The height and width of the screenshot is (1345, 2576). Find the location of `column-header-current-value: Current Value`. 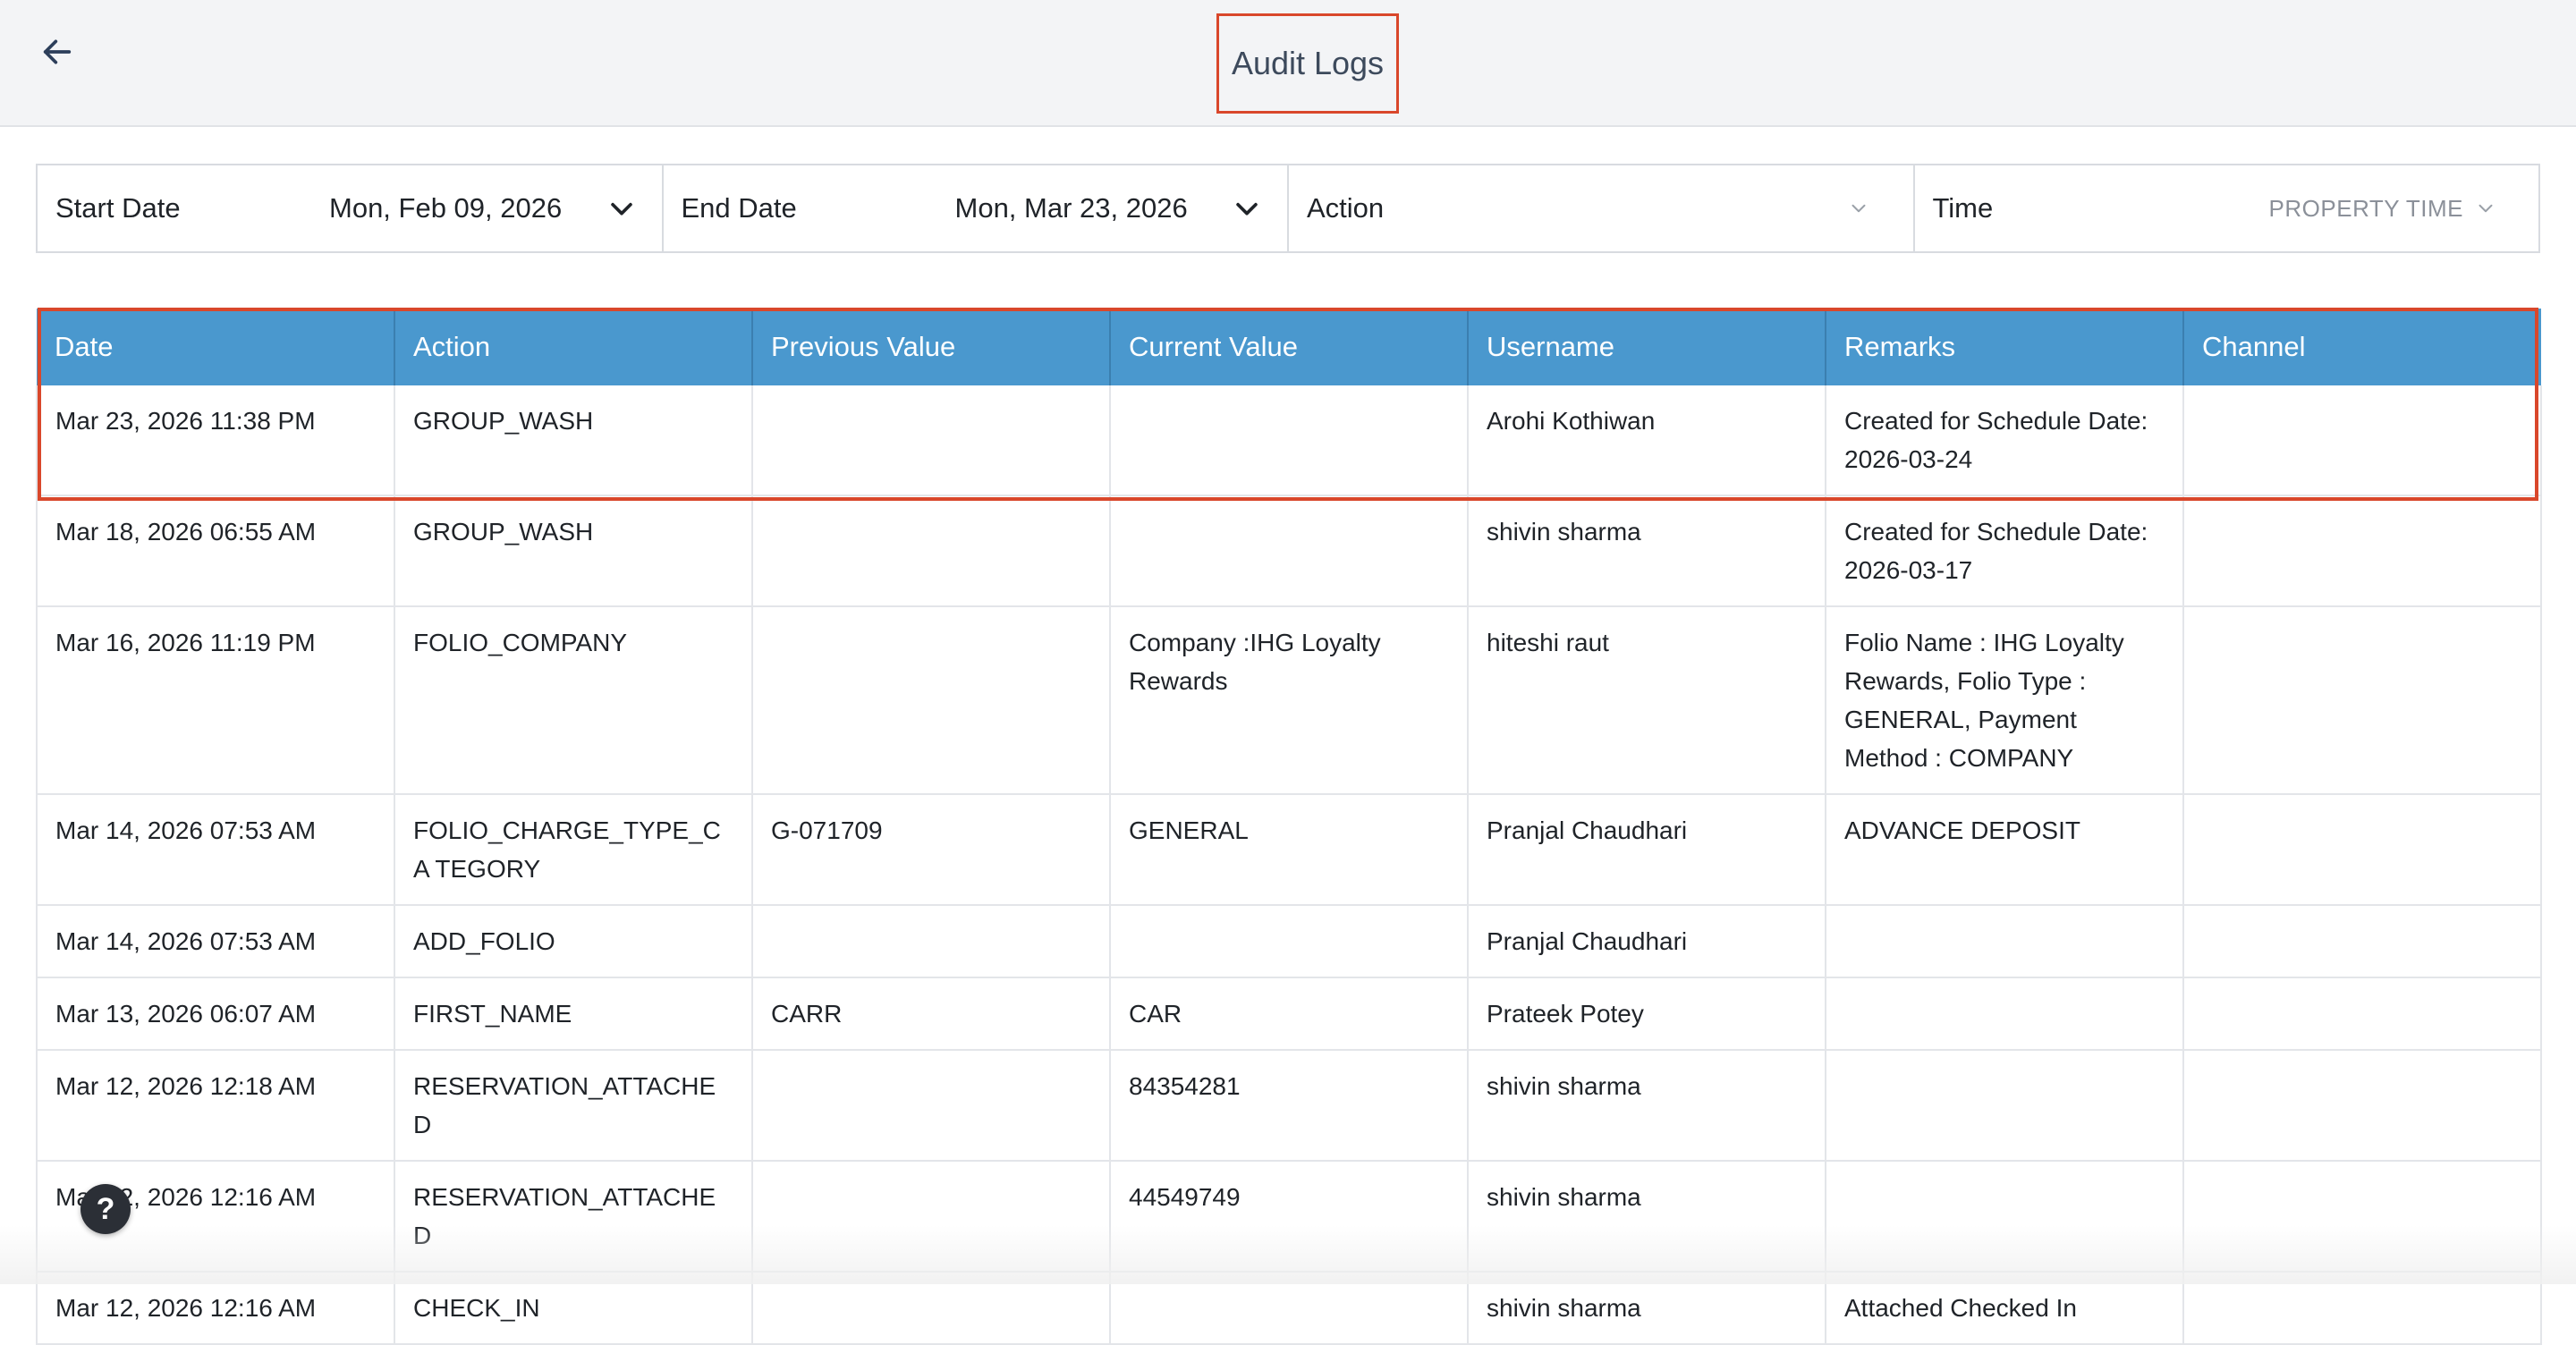

column-header-current-value: Current Value is located at coordinates (1289, 347).